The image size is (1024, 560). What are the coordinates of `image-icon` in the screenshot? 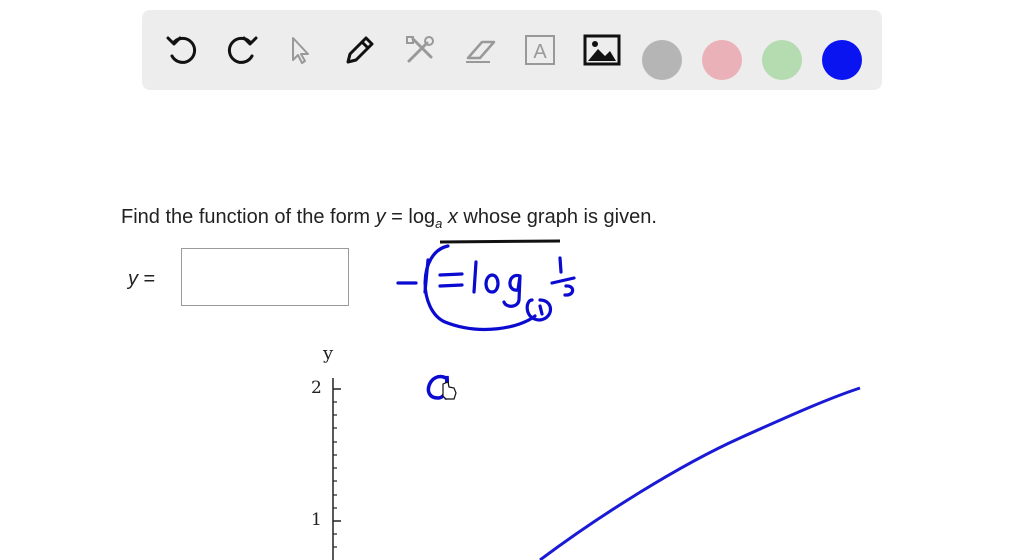 It's located at (602, 50).